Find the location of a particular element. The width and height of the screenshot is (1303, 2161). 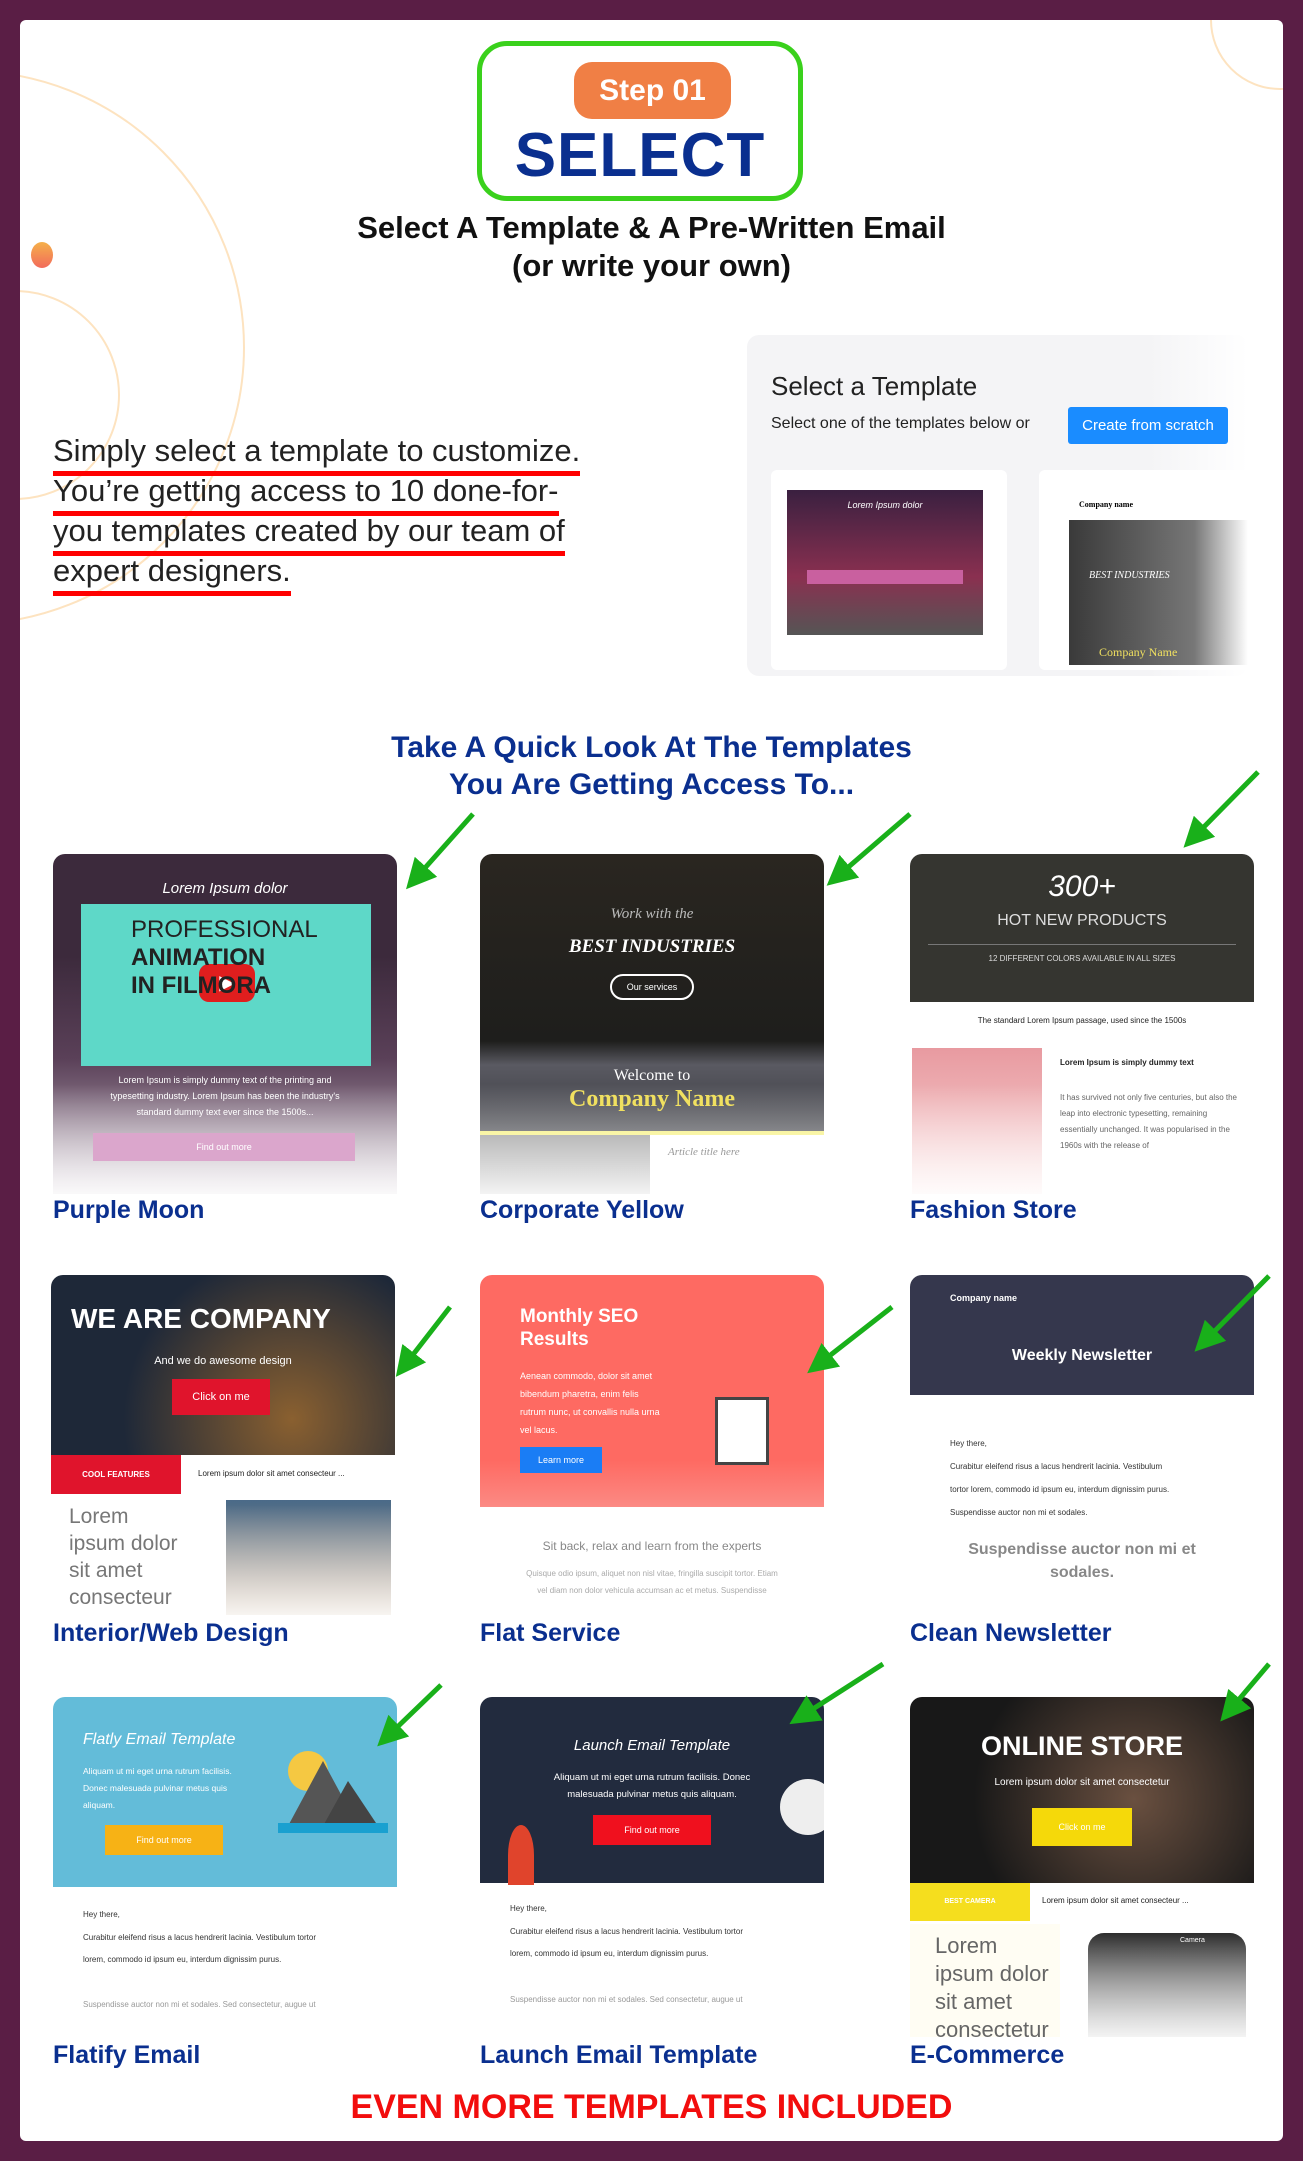

thumb-title: Company name is located at coordinates (1106, 504).